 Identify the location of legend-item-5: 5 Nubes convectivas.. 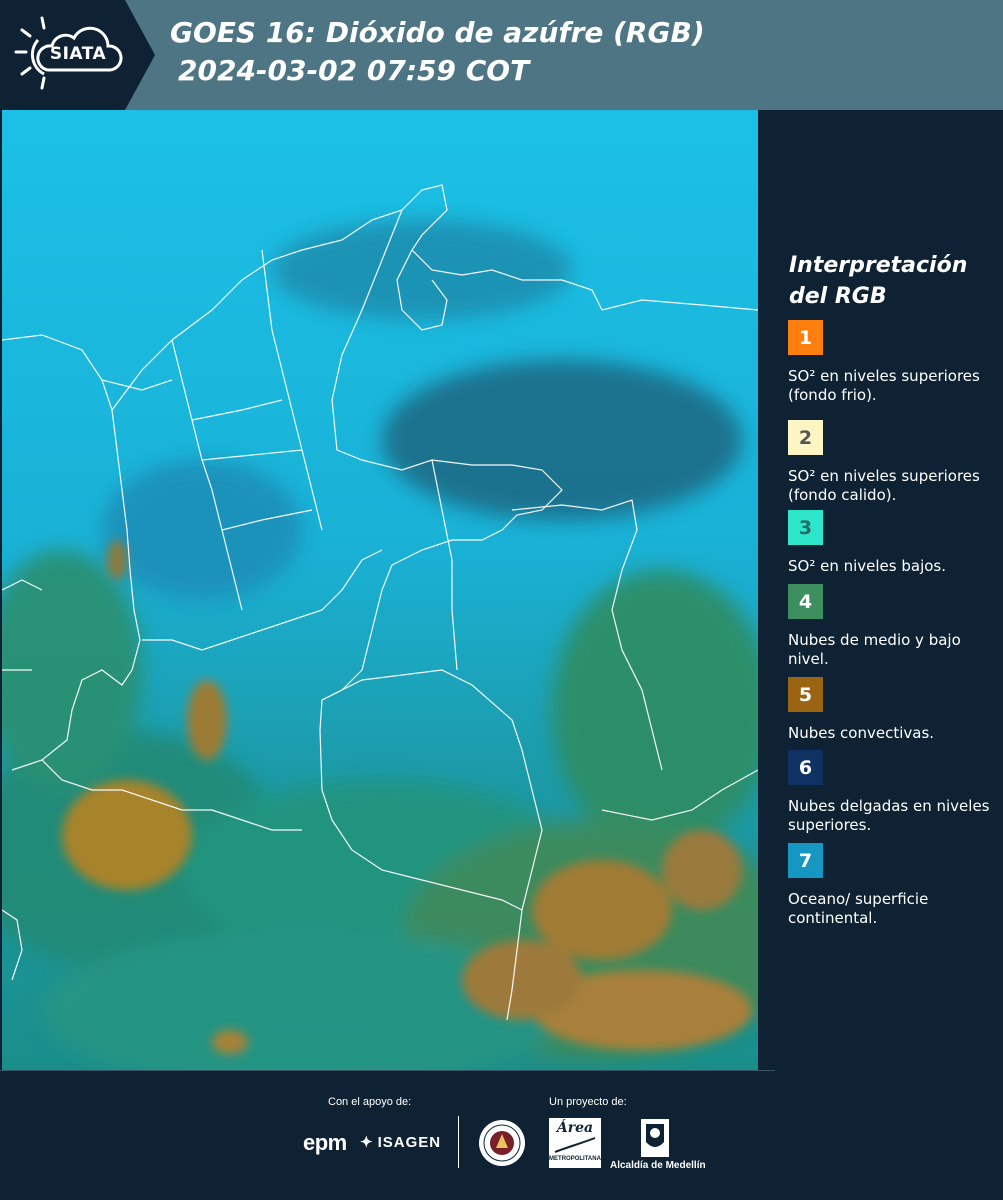
(890, 710).